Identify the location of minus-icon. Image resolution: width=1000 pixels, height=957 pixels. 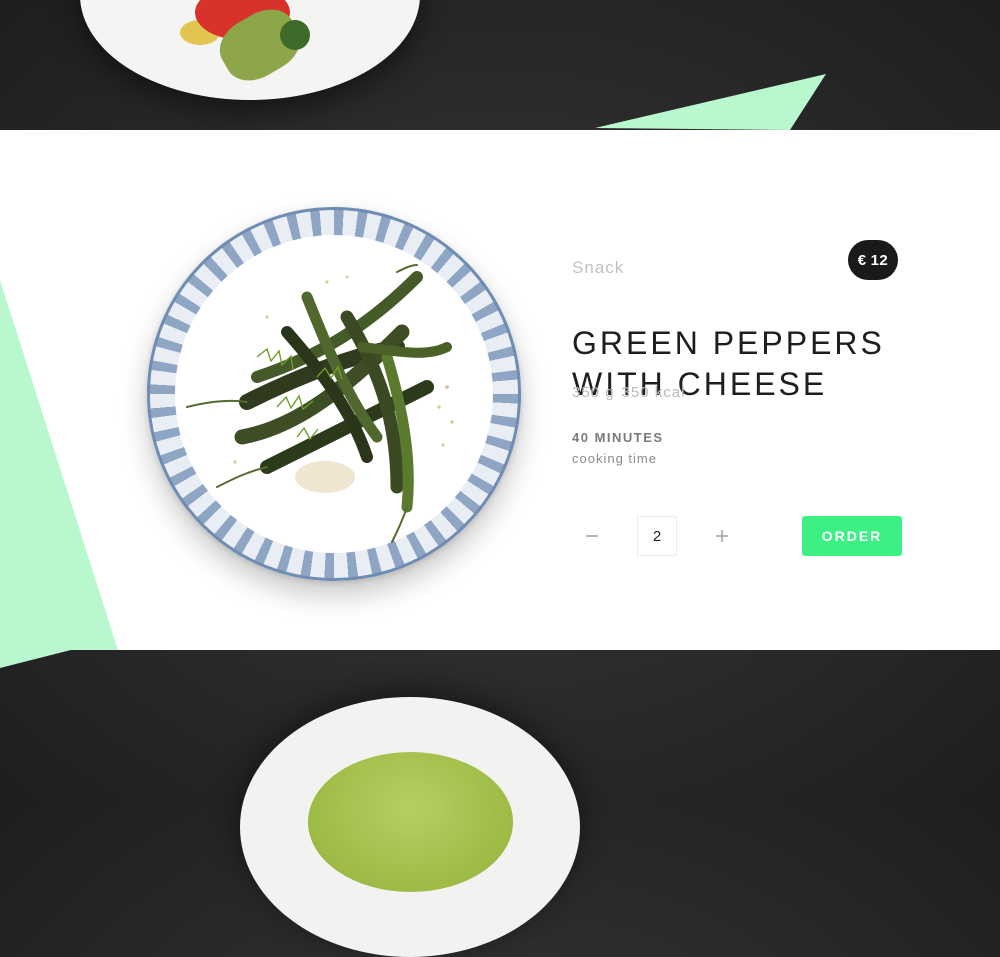
(592, 536).